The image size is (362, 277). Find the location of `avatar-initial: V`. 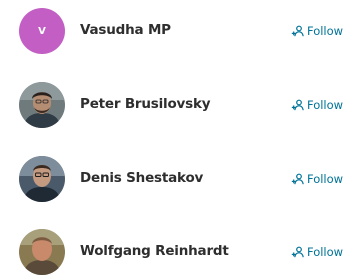

avatar-initial: V is located at coordinates (42, 31).